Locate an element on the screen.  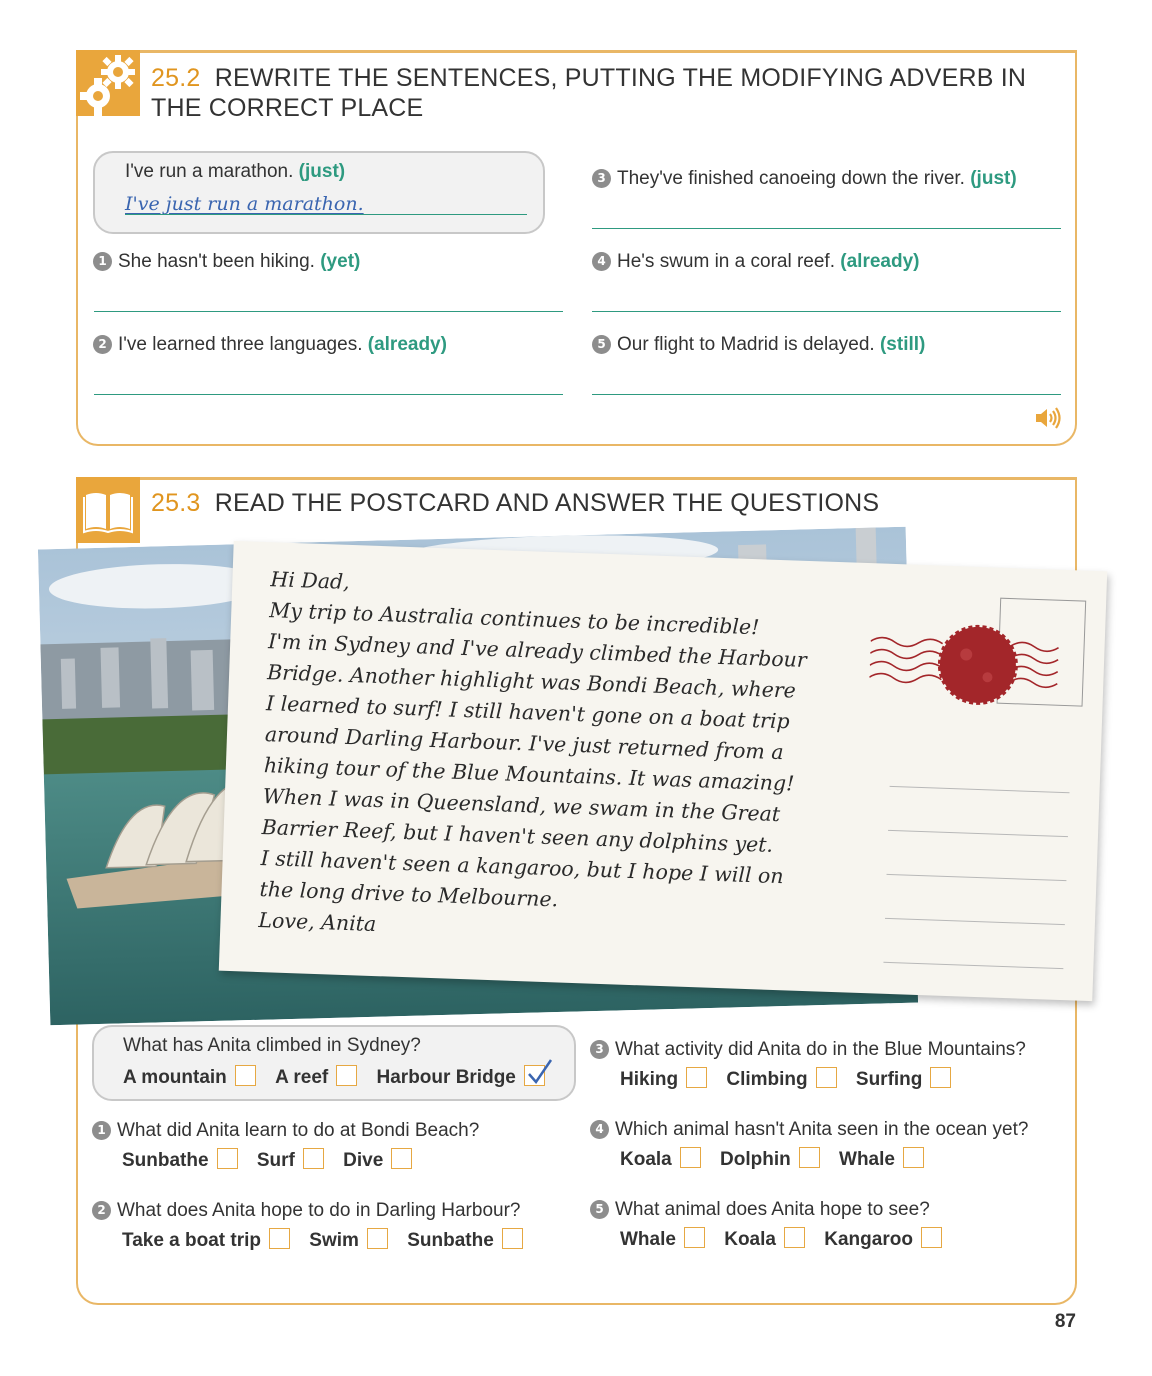
postmark-icon is located at coordinates (970, 672).